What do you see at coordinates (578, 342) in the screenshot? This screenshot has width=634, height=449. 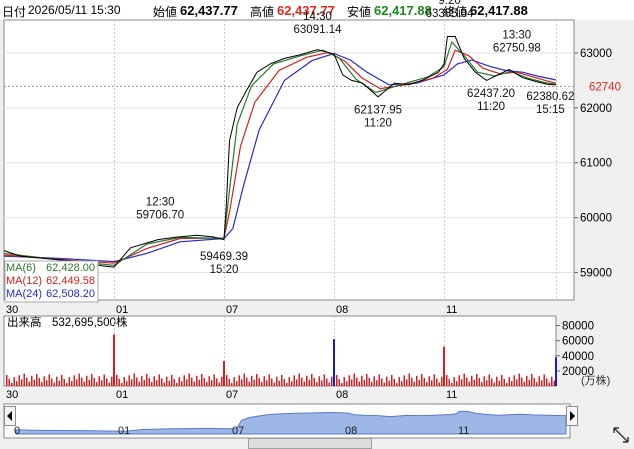 I see `volume-tick-label: 60000` at bounding box center [578, 342].